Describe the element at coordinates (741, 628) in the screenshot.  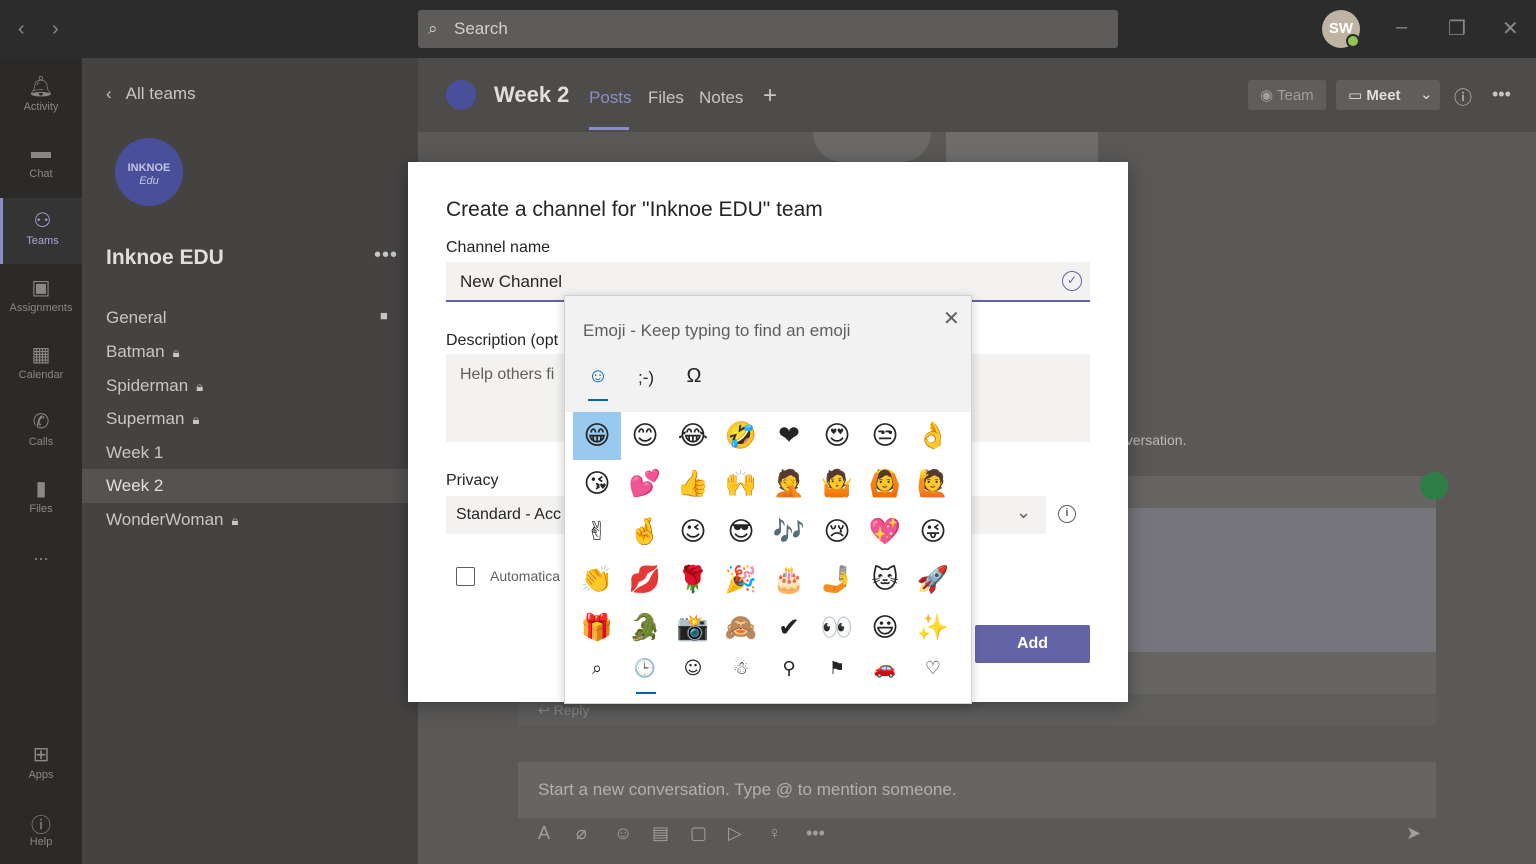
I see `emoji-cell: 🙈` at that location.